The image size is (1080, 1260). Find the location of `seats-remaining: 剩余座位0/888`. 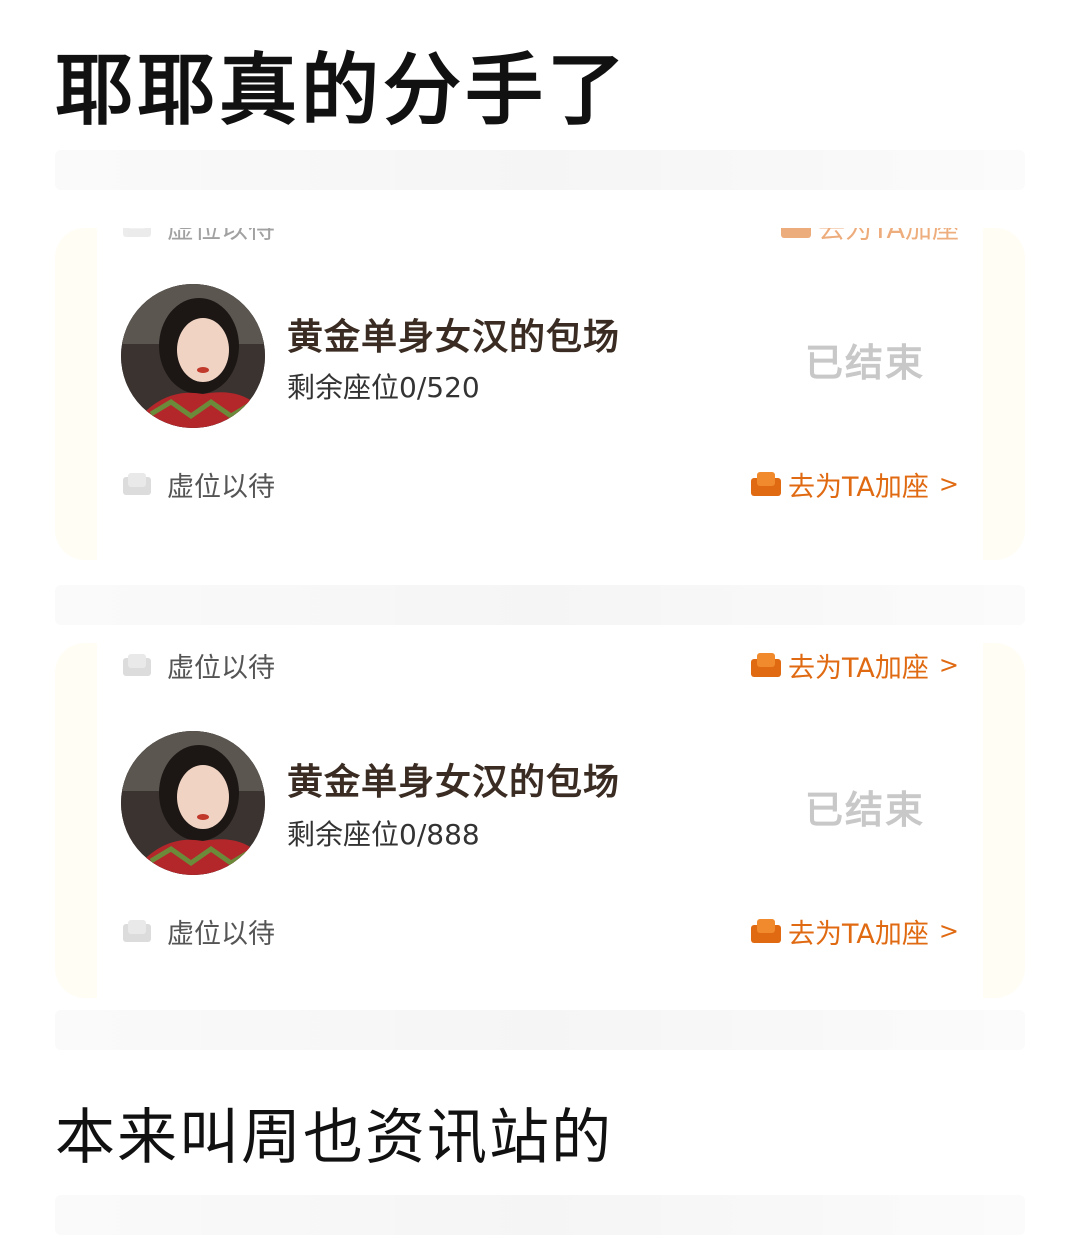

seats-remaining: 剩余座位0/888 is located at coordinates (383, 834).